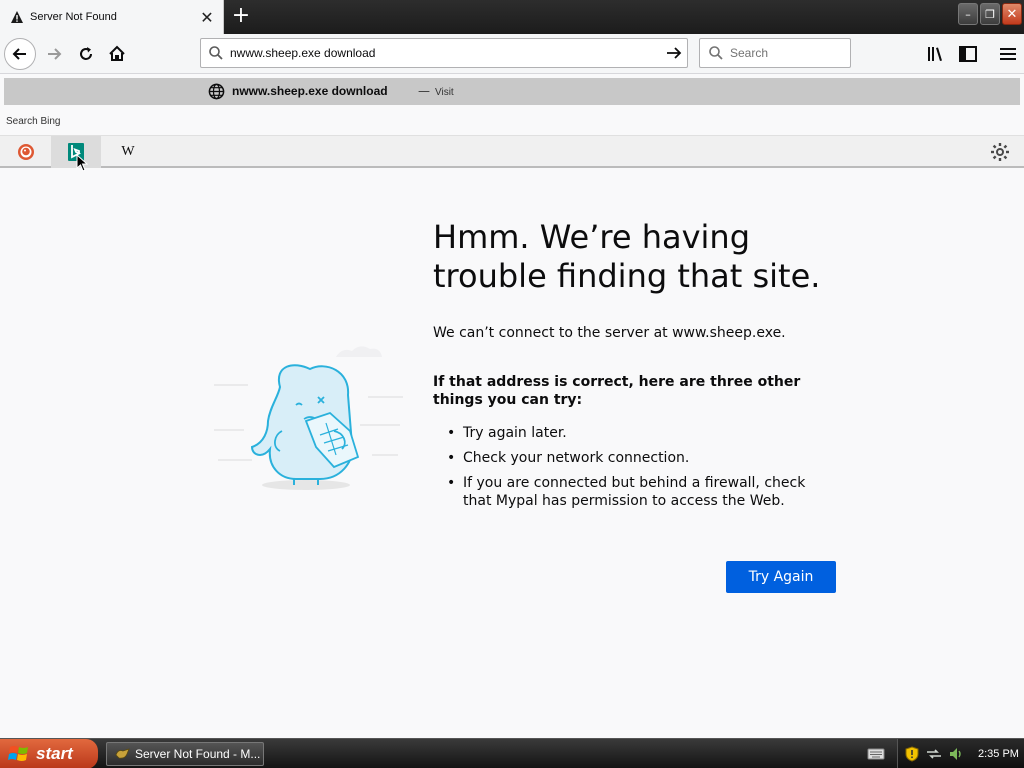  I want to click on tab-server-not-found: Server Not Found ✕, so click(112, 17).